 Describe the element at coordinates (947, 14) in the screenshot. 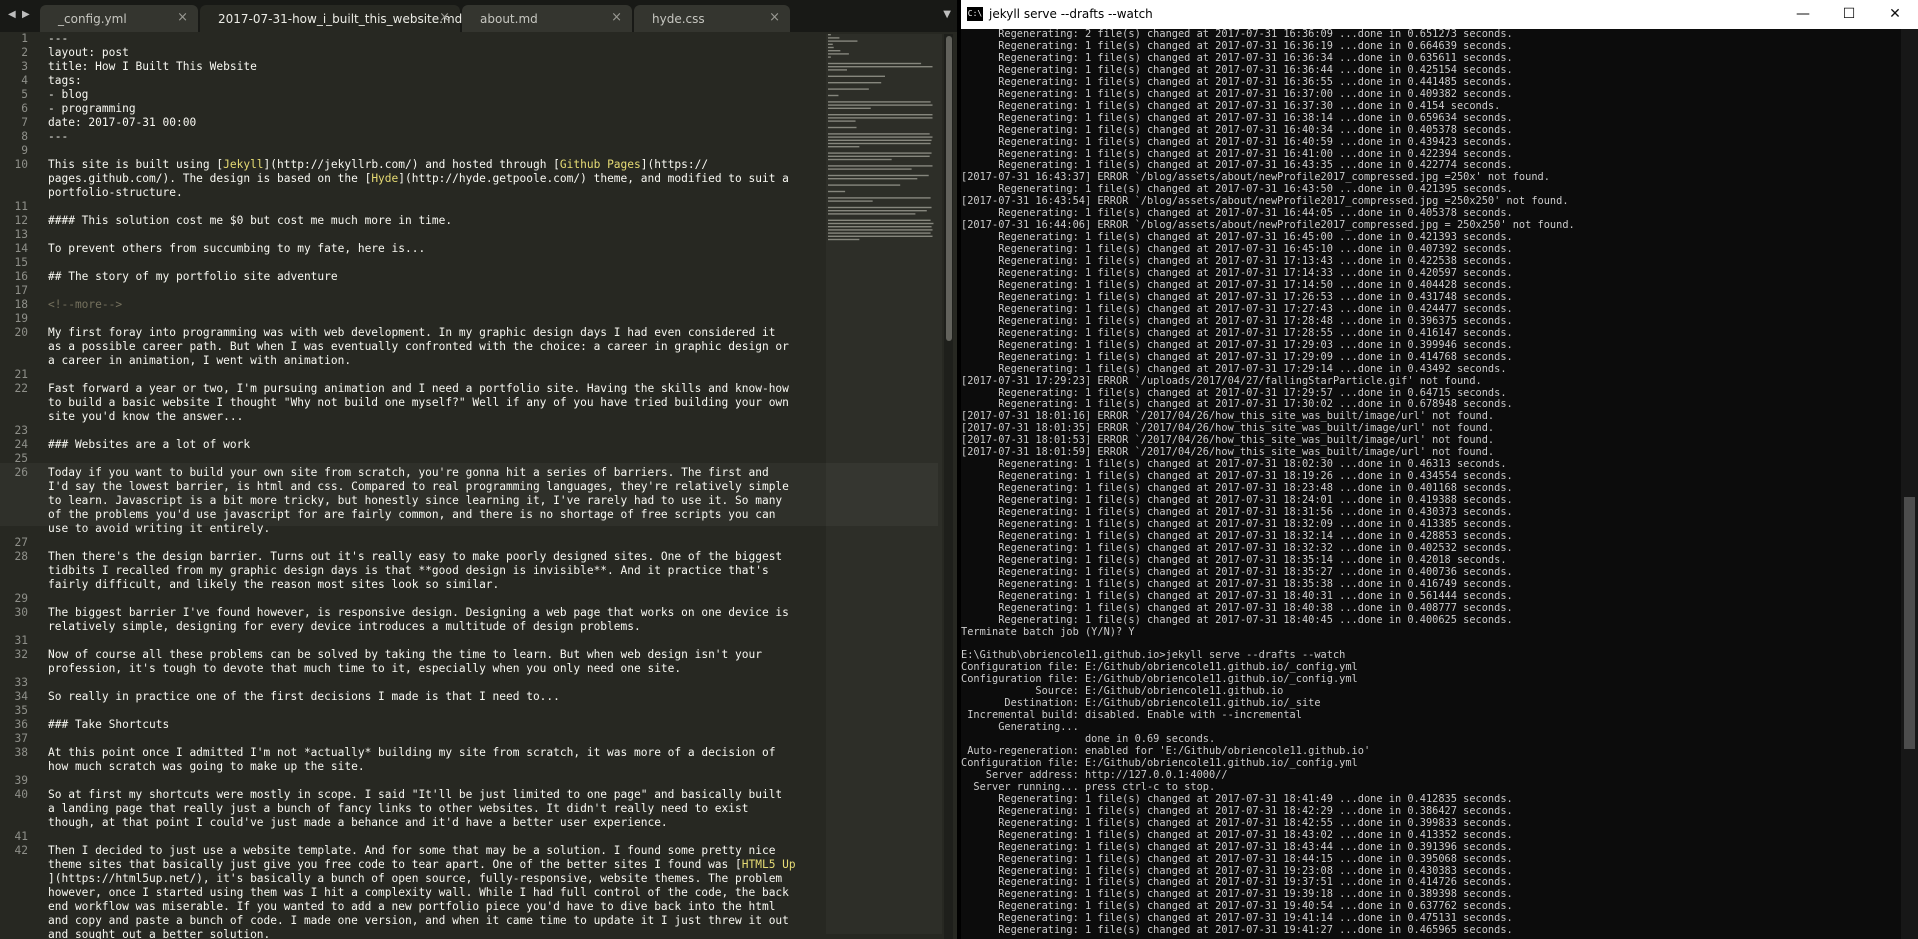

I see `tab-menu-icon: ▼` at that location.